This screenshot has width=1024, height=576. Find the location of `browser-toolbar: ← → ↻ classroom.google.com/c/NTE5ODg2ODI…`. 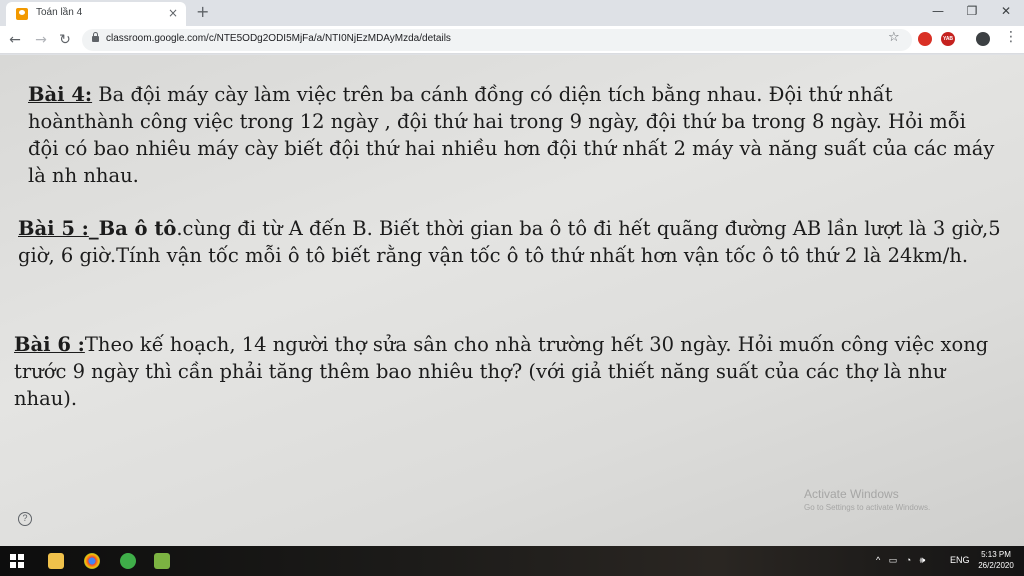

browser-toolbar: ← → ↻ classroom.google.com/c/NTE5ODg2ODI… is located at coordinates (512, 40).